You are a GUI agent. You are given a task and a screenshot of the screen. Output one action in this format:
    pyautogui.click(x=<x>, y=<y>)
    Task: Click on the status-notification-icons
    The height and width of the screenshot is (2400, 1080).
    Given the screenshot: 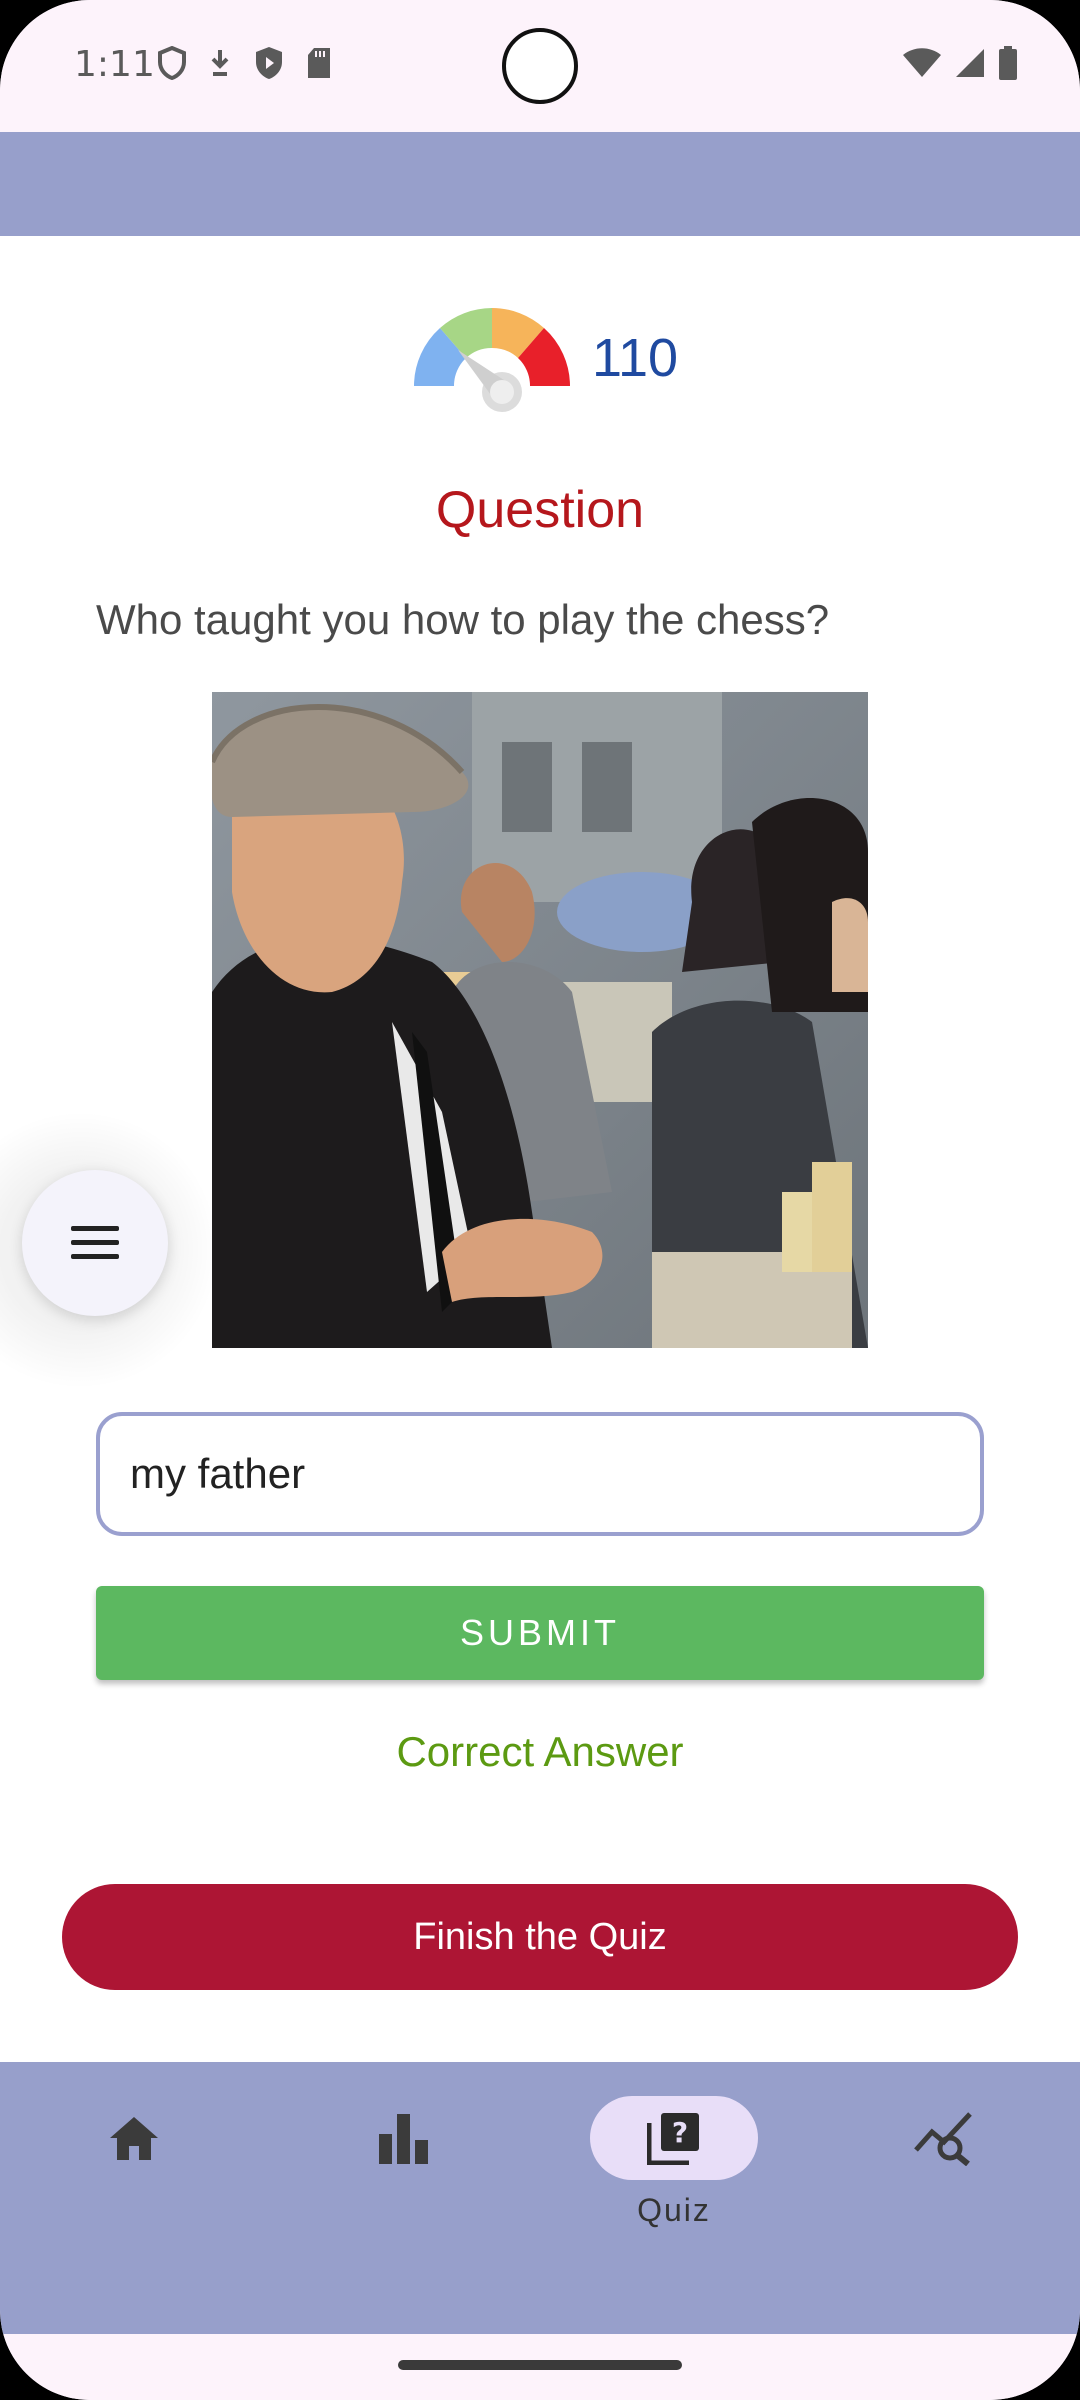 What is the action you would take?
    pyautogui.click(x=245, y=63)
    